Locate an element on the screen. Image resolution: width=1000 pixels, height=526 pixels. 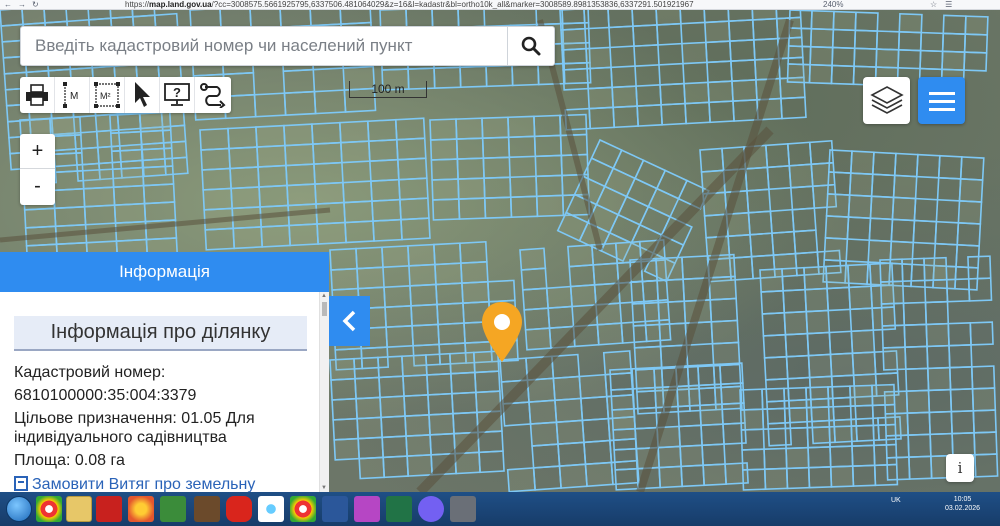
scroll-down-icon: ▼ is located at coordinates (324, 488).